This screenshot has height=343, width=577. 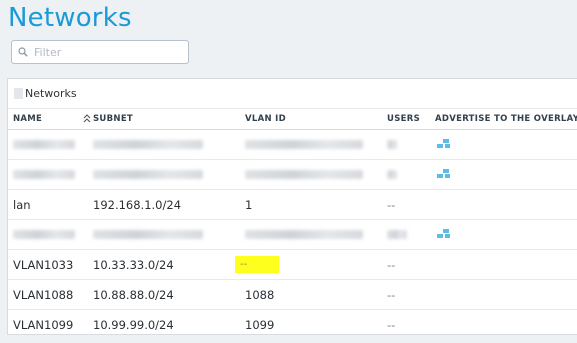 I want to click on cell-vlan-id: --, so click(x=311, y=264).